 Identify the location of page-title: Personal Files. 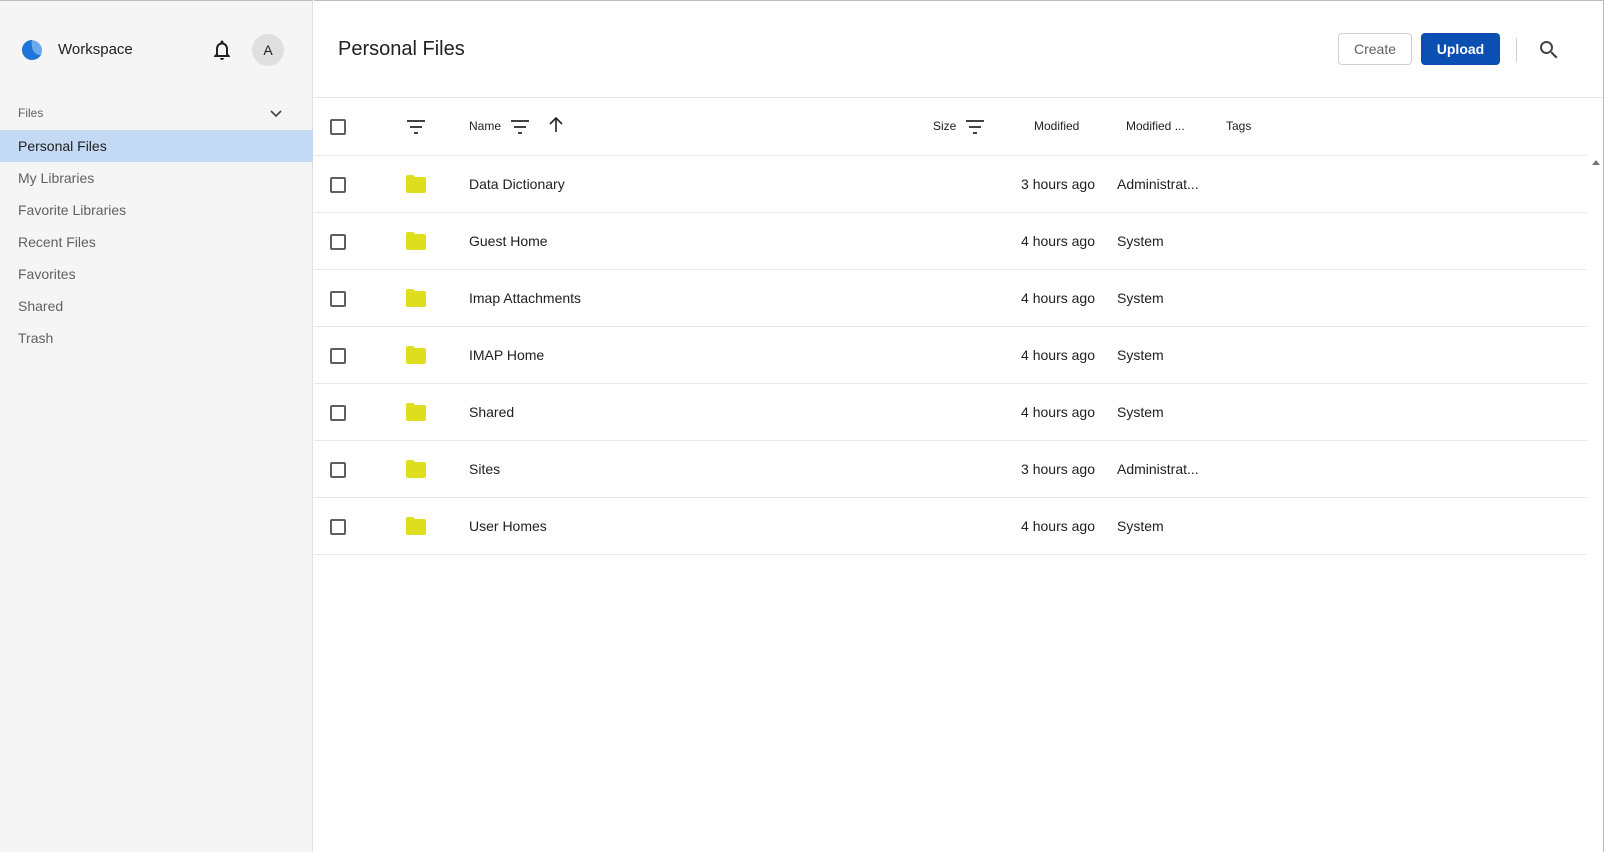
(401, 49).